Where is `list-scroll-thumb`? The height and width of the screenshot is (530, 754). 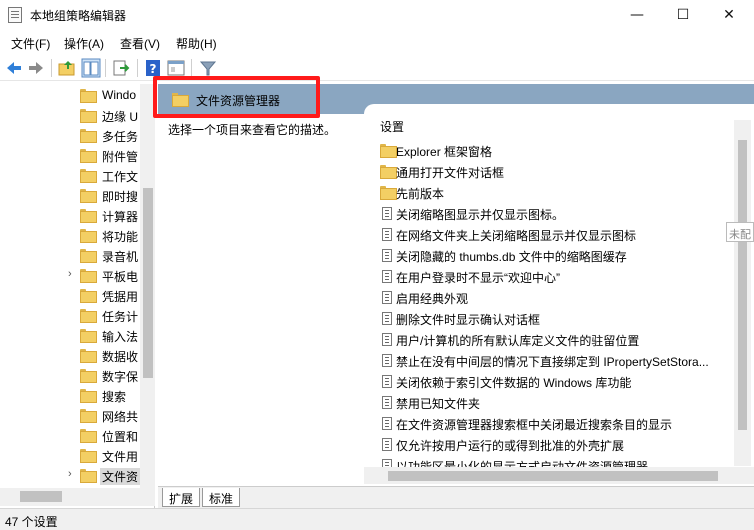
list-scroll-thumb is located at coordinates (742, 285).